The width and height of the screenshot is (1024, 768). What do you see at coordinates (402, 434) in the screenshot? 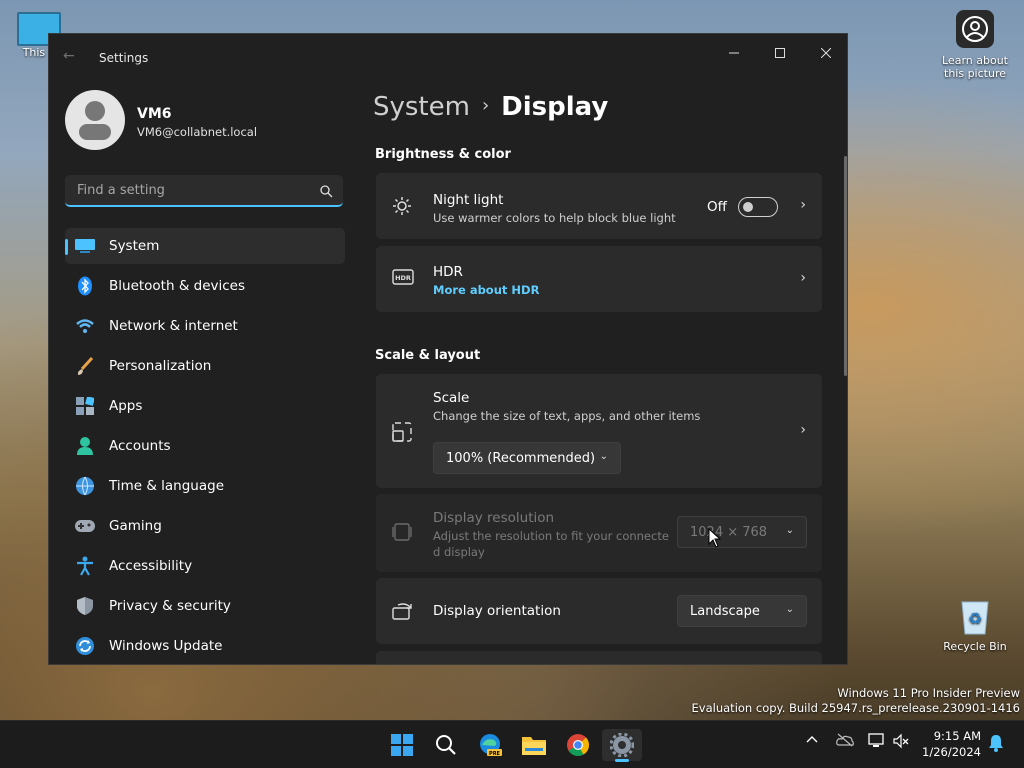
I see `scale-icon` at bounding box center [402, 434].